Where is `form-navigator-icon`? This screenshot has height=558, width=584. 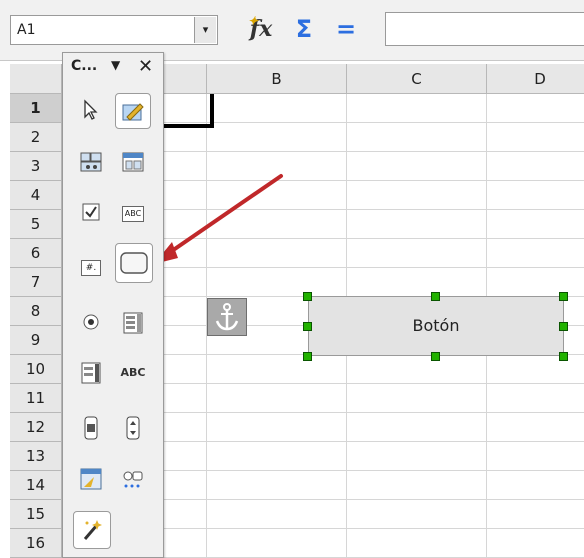 form-navigator-icon is located at coordinates (91, 479).